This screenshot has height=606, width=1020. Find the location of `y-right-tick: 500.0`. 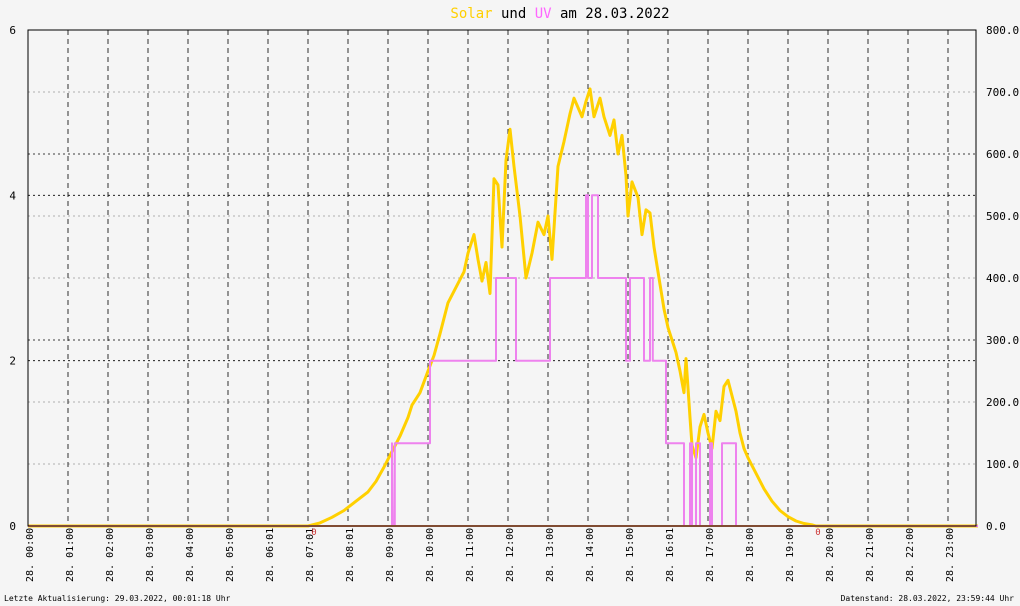

y-right-tick: 500.0 is located at coordinates (1002, 216).